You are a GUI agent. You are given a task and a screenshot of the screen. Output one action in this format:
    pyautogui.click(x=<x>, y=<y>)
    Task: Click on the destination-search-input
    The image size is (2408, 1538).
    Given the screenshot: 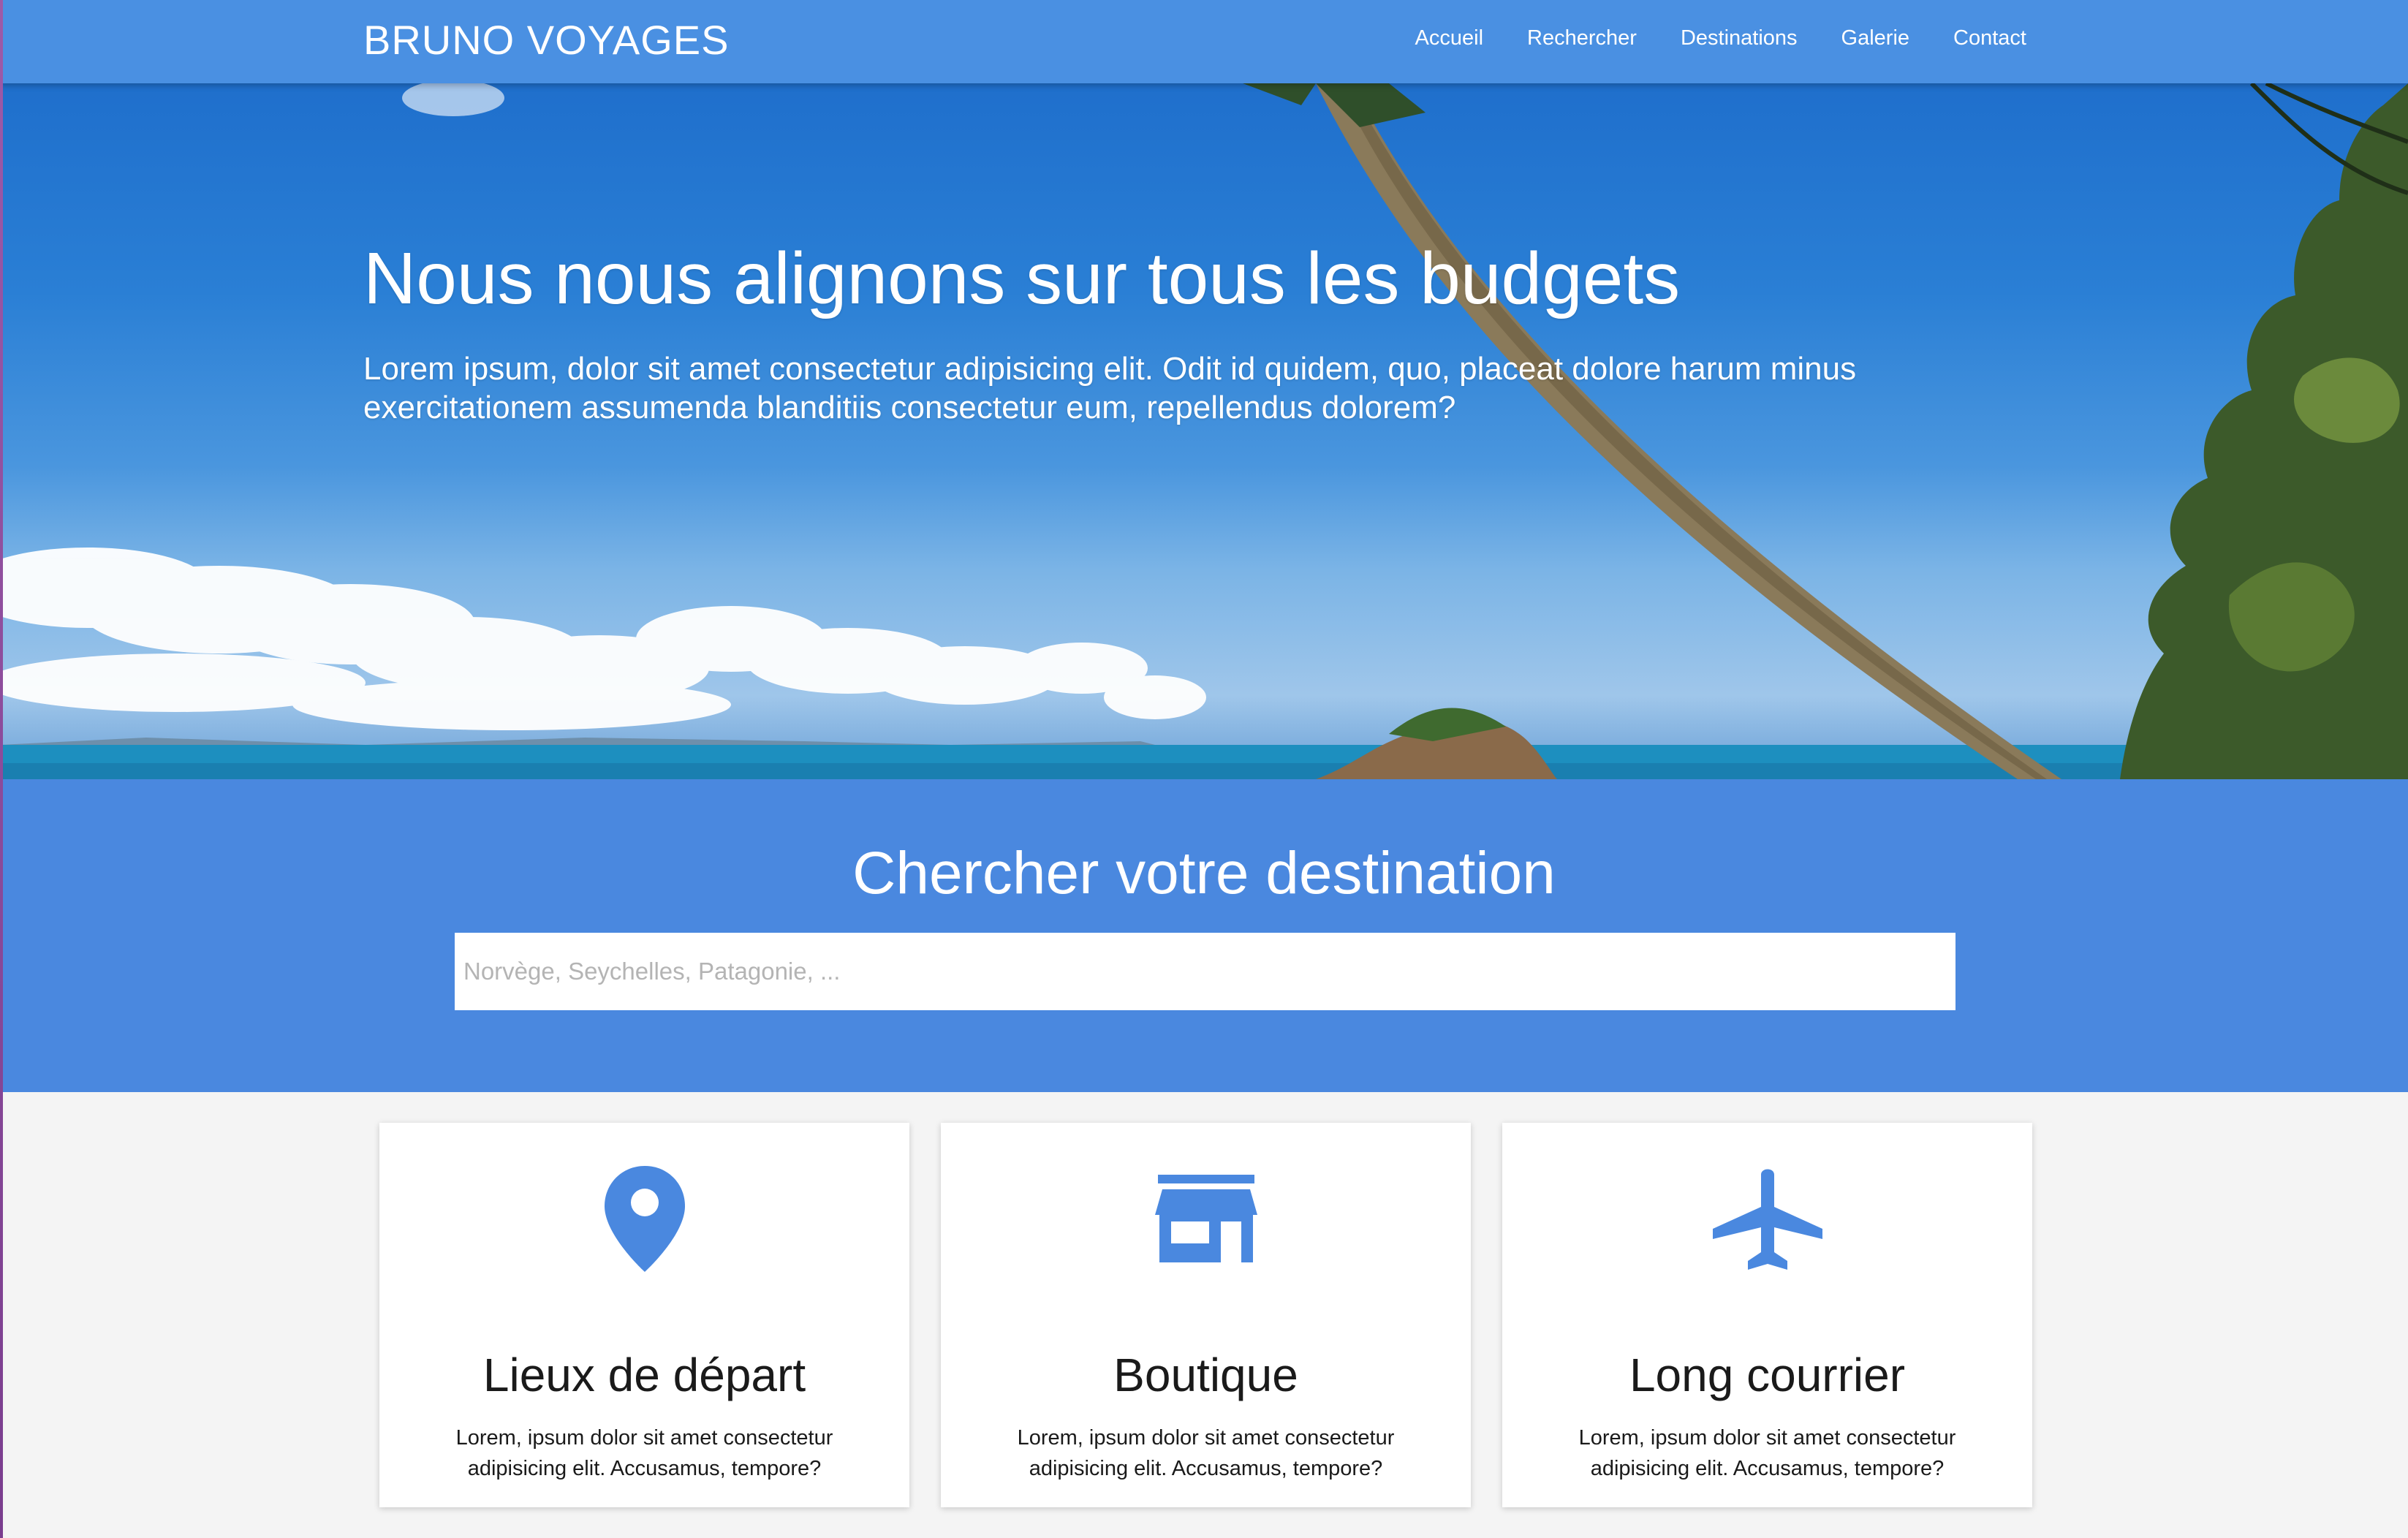 What is the action you would take?
    pyautogui.click(x=1205, y=971)
    